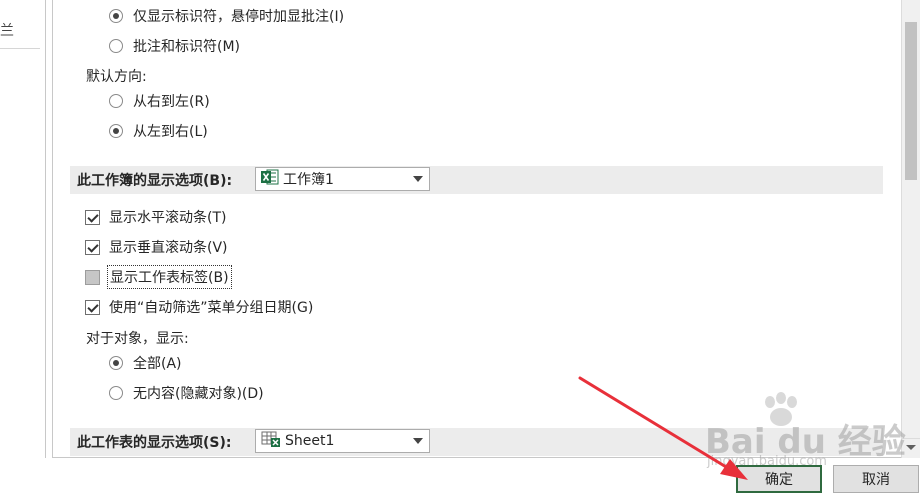 The height and width of the screenshot is (496, 924). I want to click on workbook-select-value: 工作簿1, so click(308, 180).